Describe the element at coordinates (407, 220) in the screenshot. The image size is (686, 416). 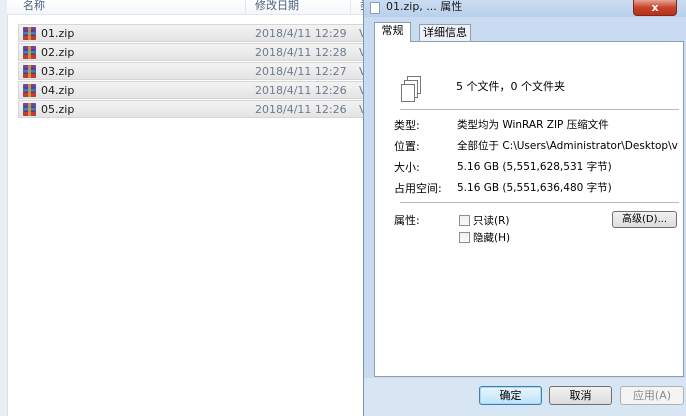
I see `attributes-label: 属性:` at that location.